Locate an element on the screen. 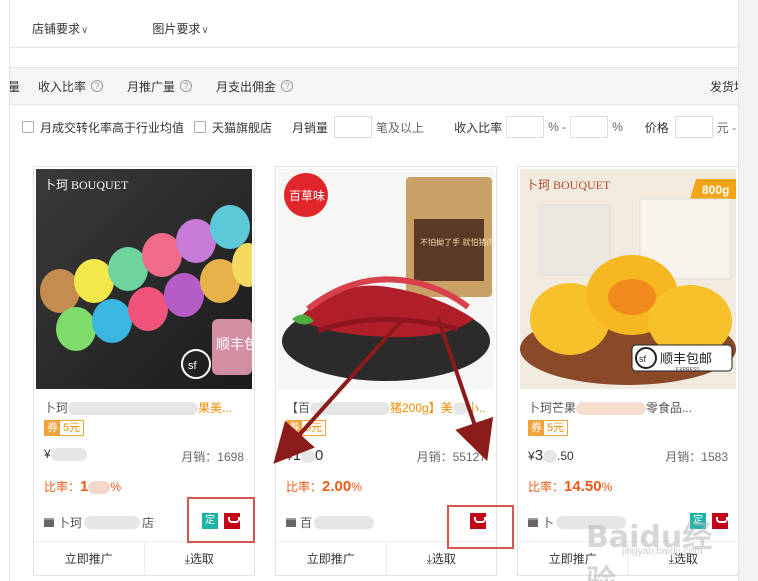 Image resolution: width=758 pixels, height=581 pixels. annotation-arrows is located at coordinates (383, 390).